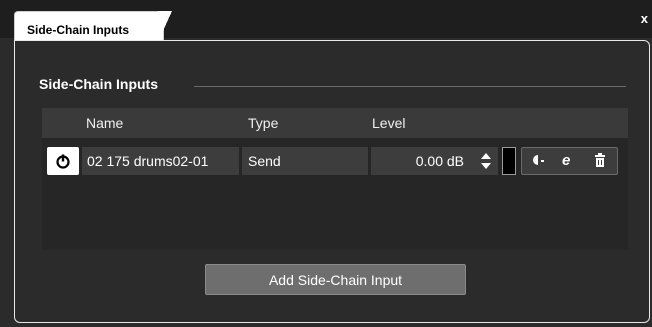  I want to click on power-button, so click(63, 161).